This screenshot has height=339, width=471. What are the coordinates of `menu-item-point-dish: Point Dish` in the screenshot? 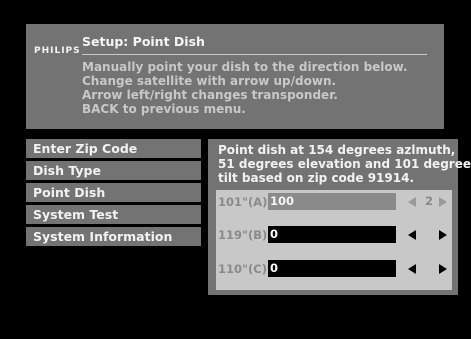 It's located at (113, 192).